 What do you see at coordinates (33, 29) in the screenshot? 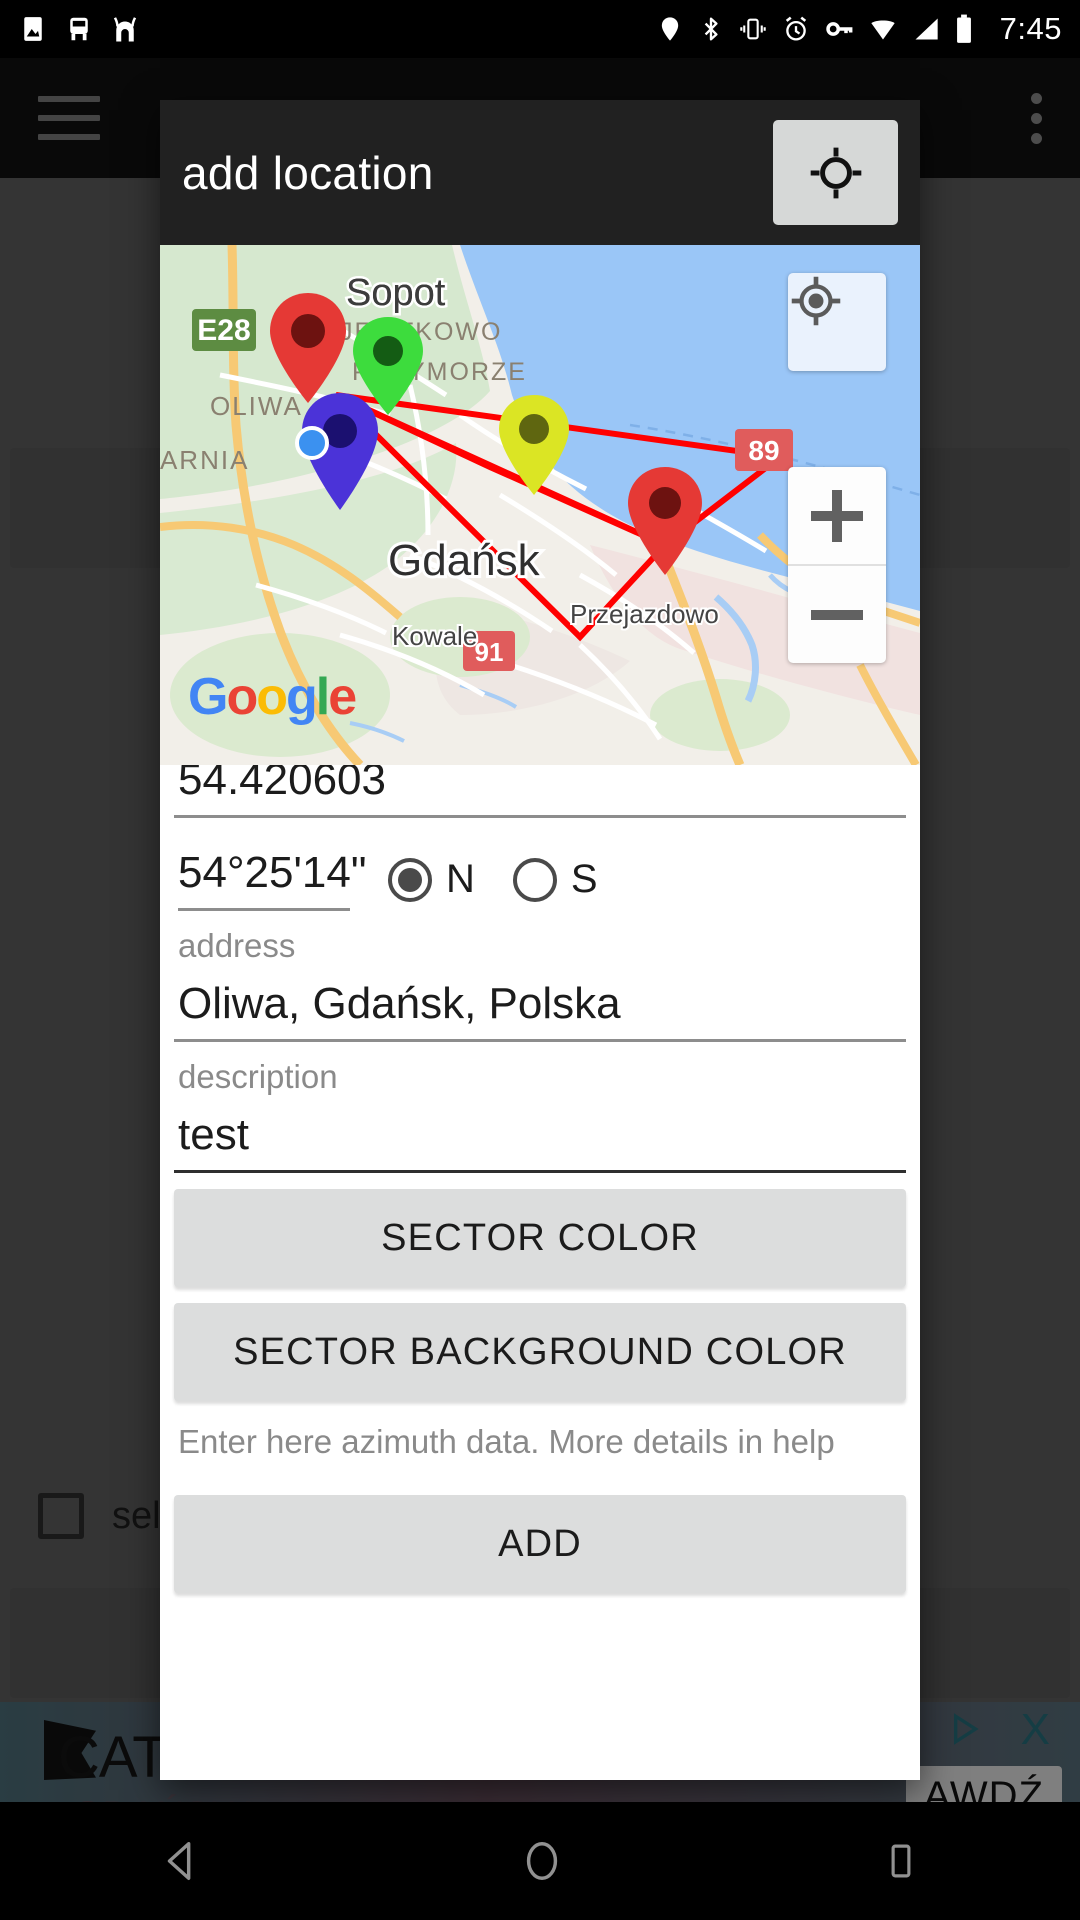
I see `image-icon` at bounding box center [33, 29].